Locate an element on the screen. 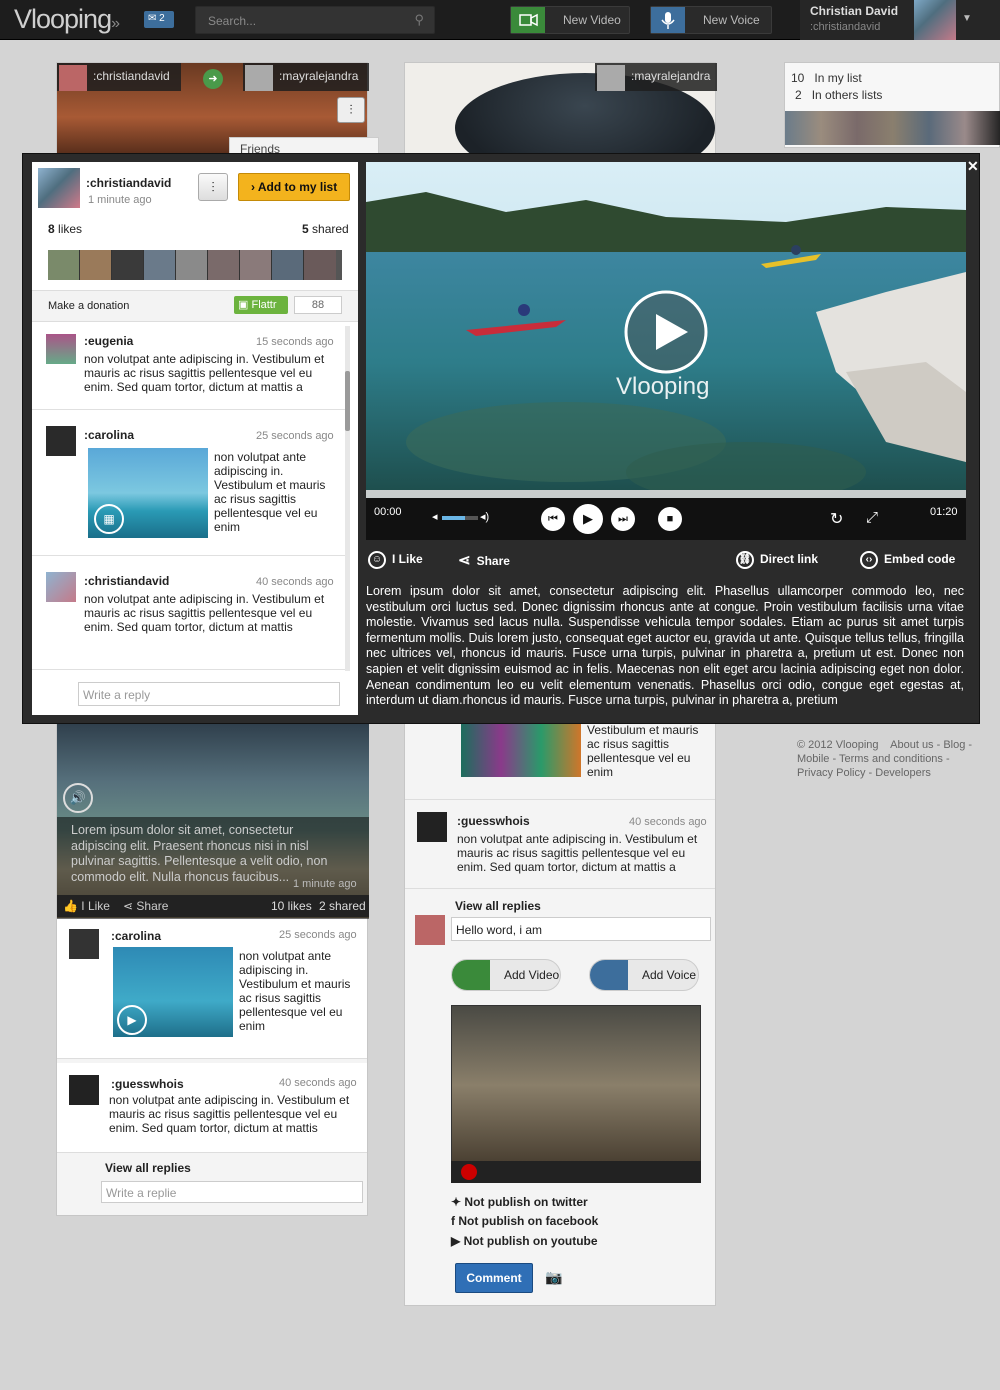 The width and height of the screenshot is (1000, 1390). new-video-button: New Video is located at coordinates (570, 20).